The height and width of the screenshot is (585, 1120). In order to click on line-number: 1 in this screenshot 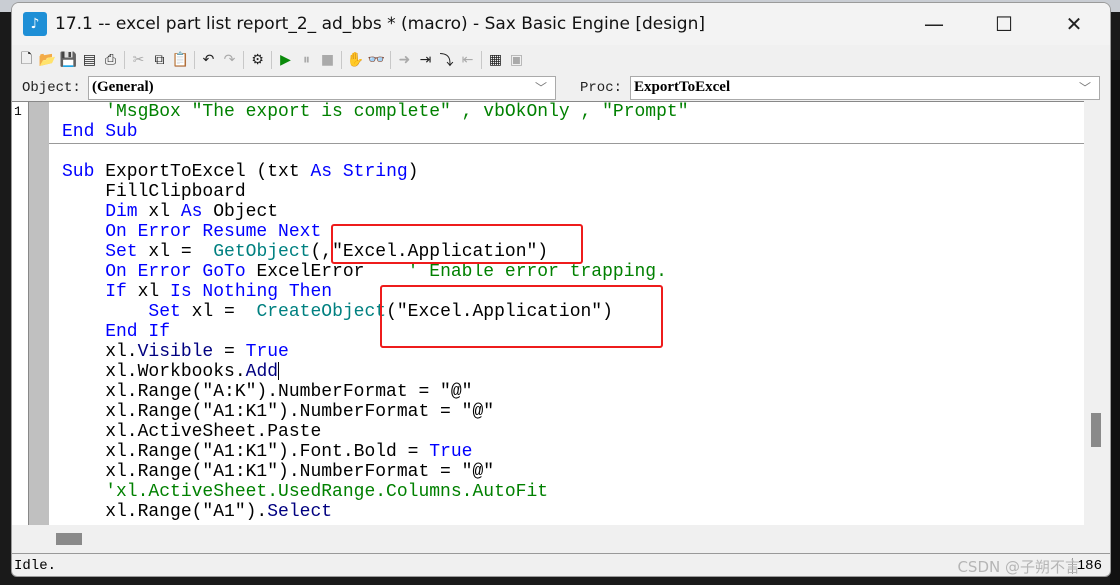, I will do `click(18, 111)`.